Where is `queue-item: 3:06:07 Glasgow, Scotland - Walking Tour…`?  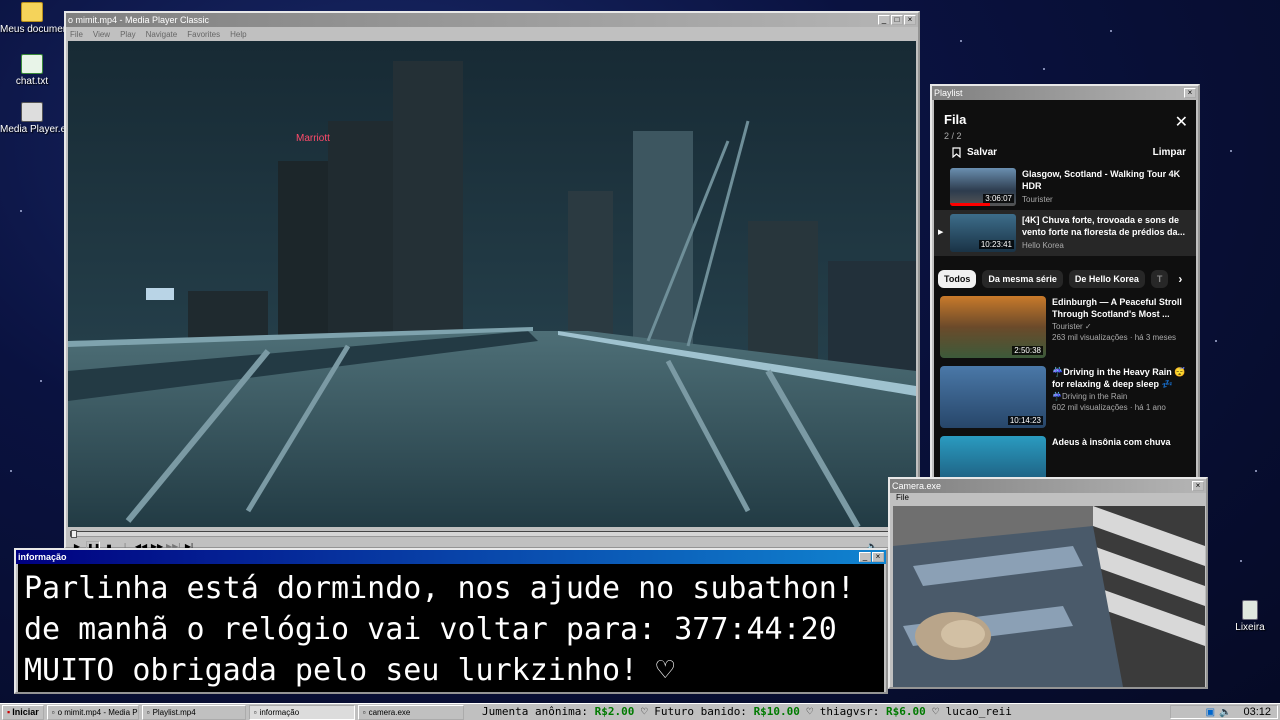 queue-item: 3:06:07 Glasgow, Scotland - Walking Tour… is located at coordinates (1065, 187).